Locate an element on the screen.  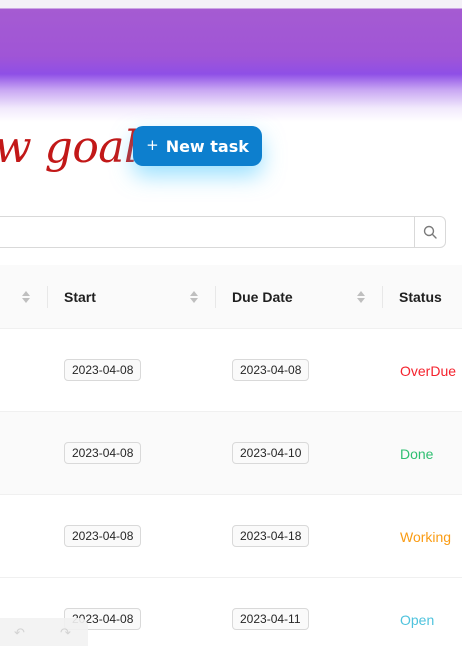
status-label: OverDue is located at coordinates (428, 371).